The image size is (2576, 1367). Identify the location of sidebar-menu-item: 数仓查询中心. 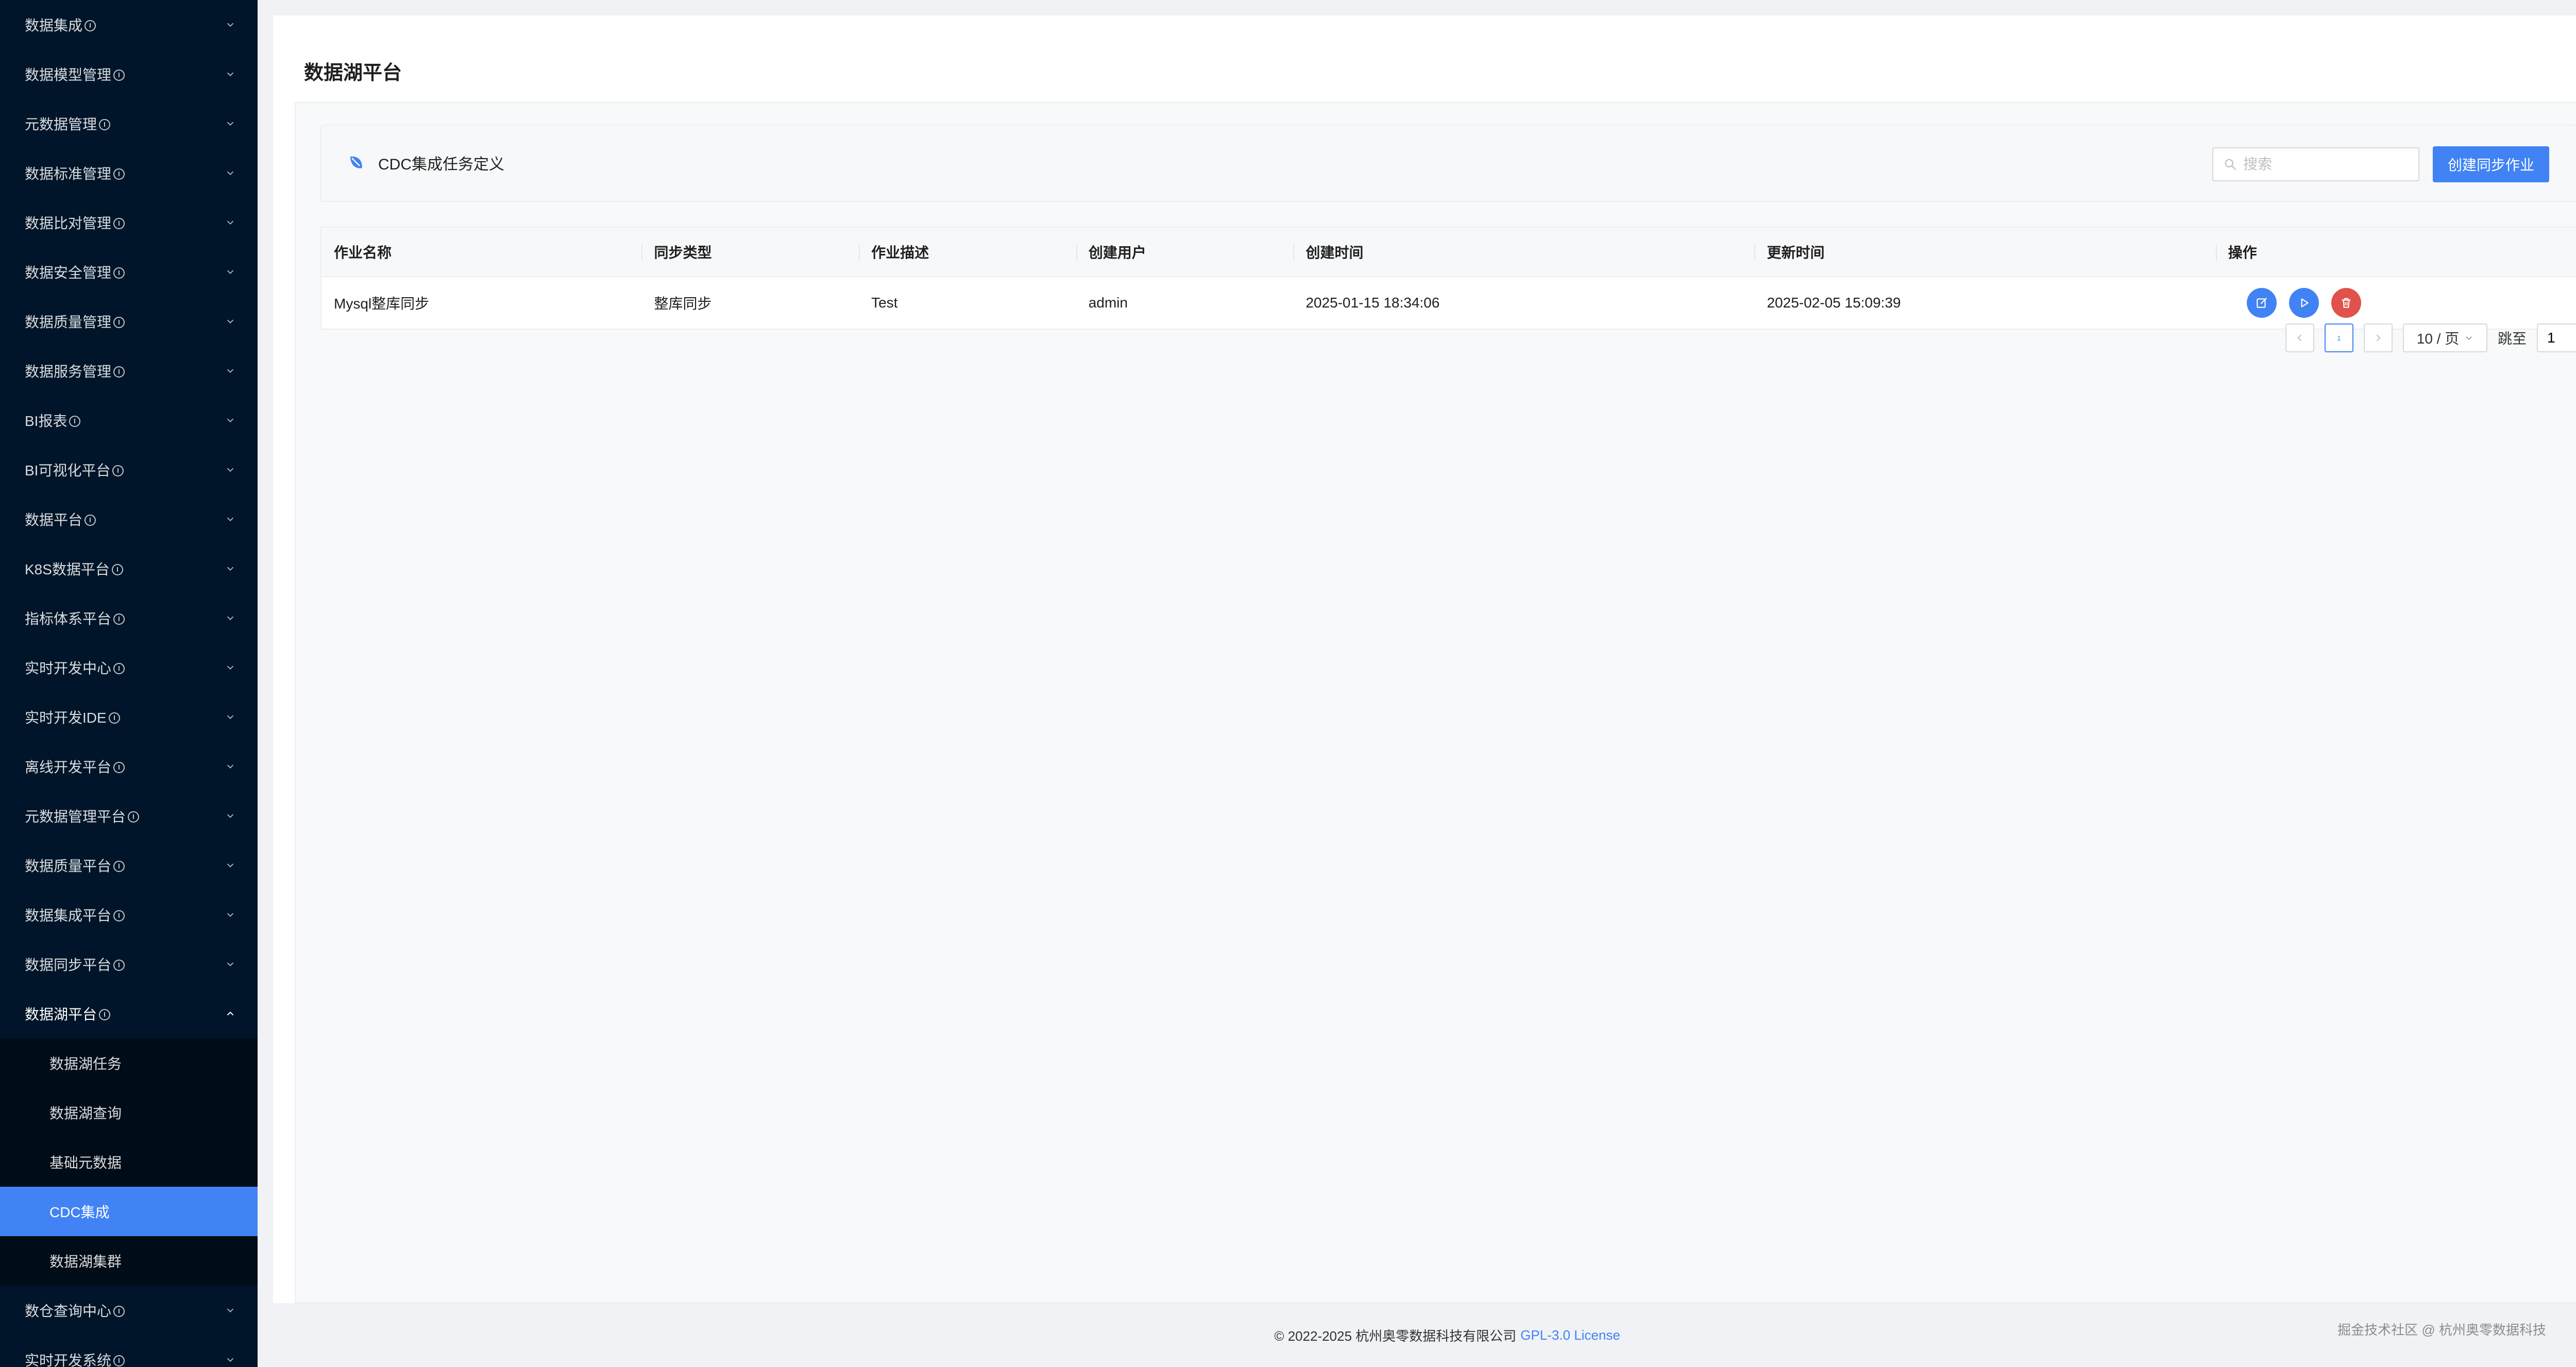
(129, 1310).